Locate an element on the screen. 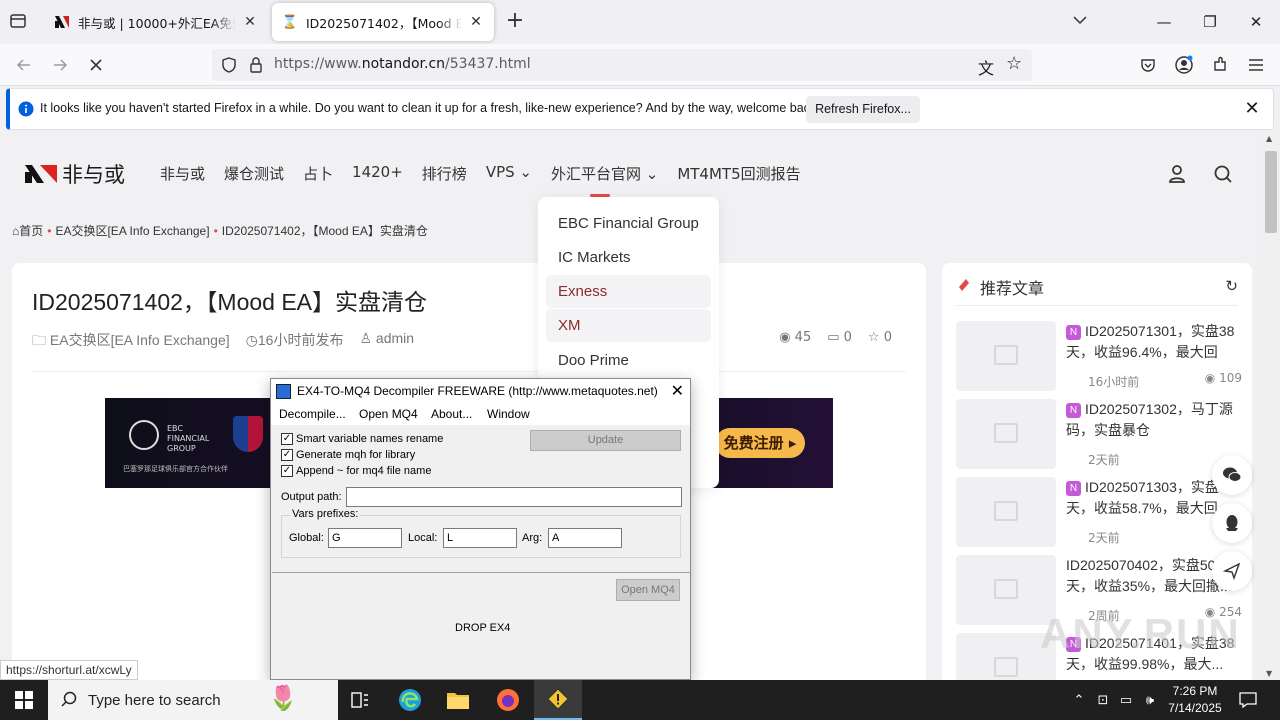  scroll-down-icon: ▼ is located at coordinates (1269, 673).